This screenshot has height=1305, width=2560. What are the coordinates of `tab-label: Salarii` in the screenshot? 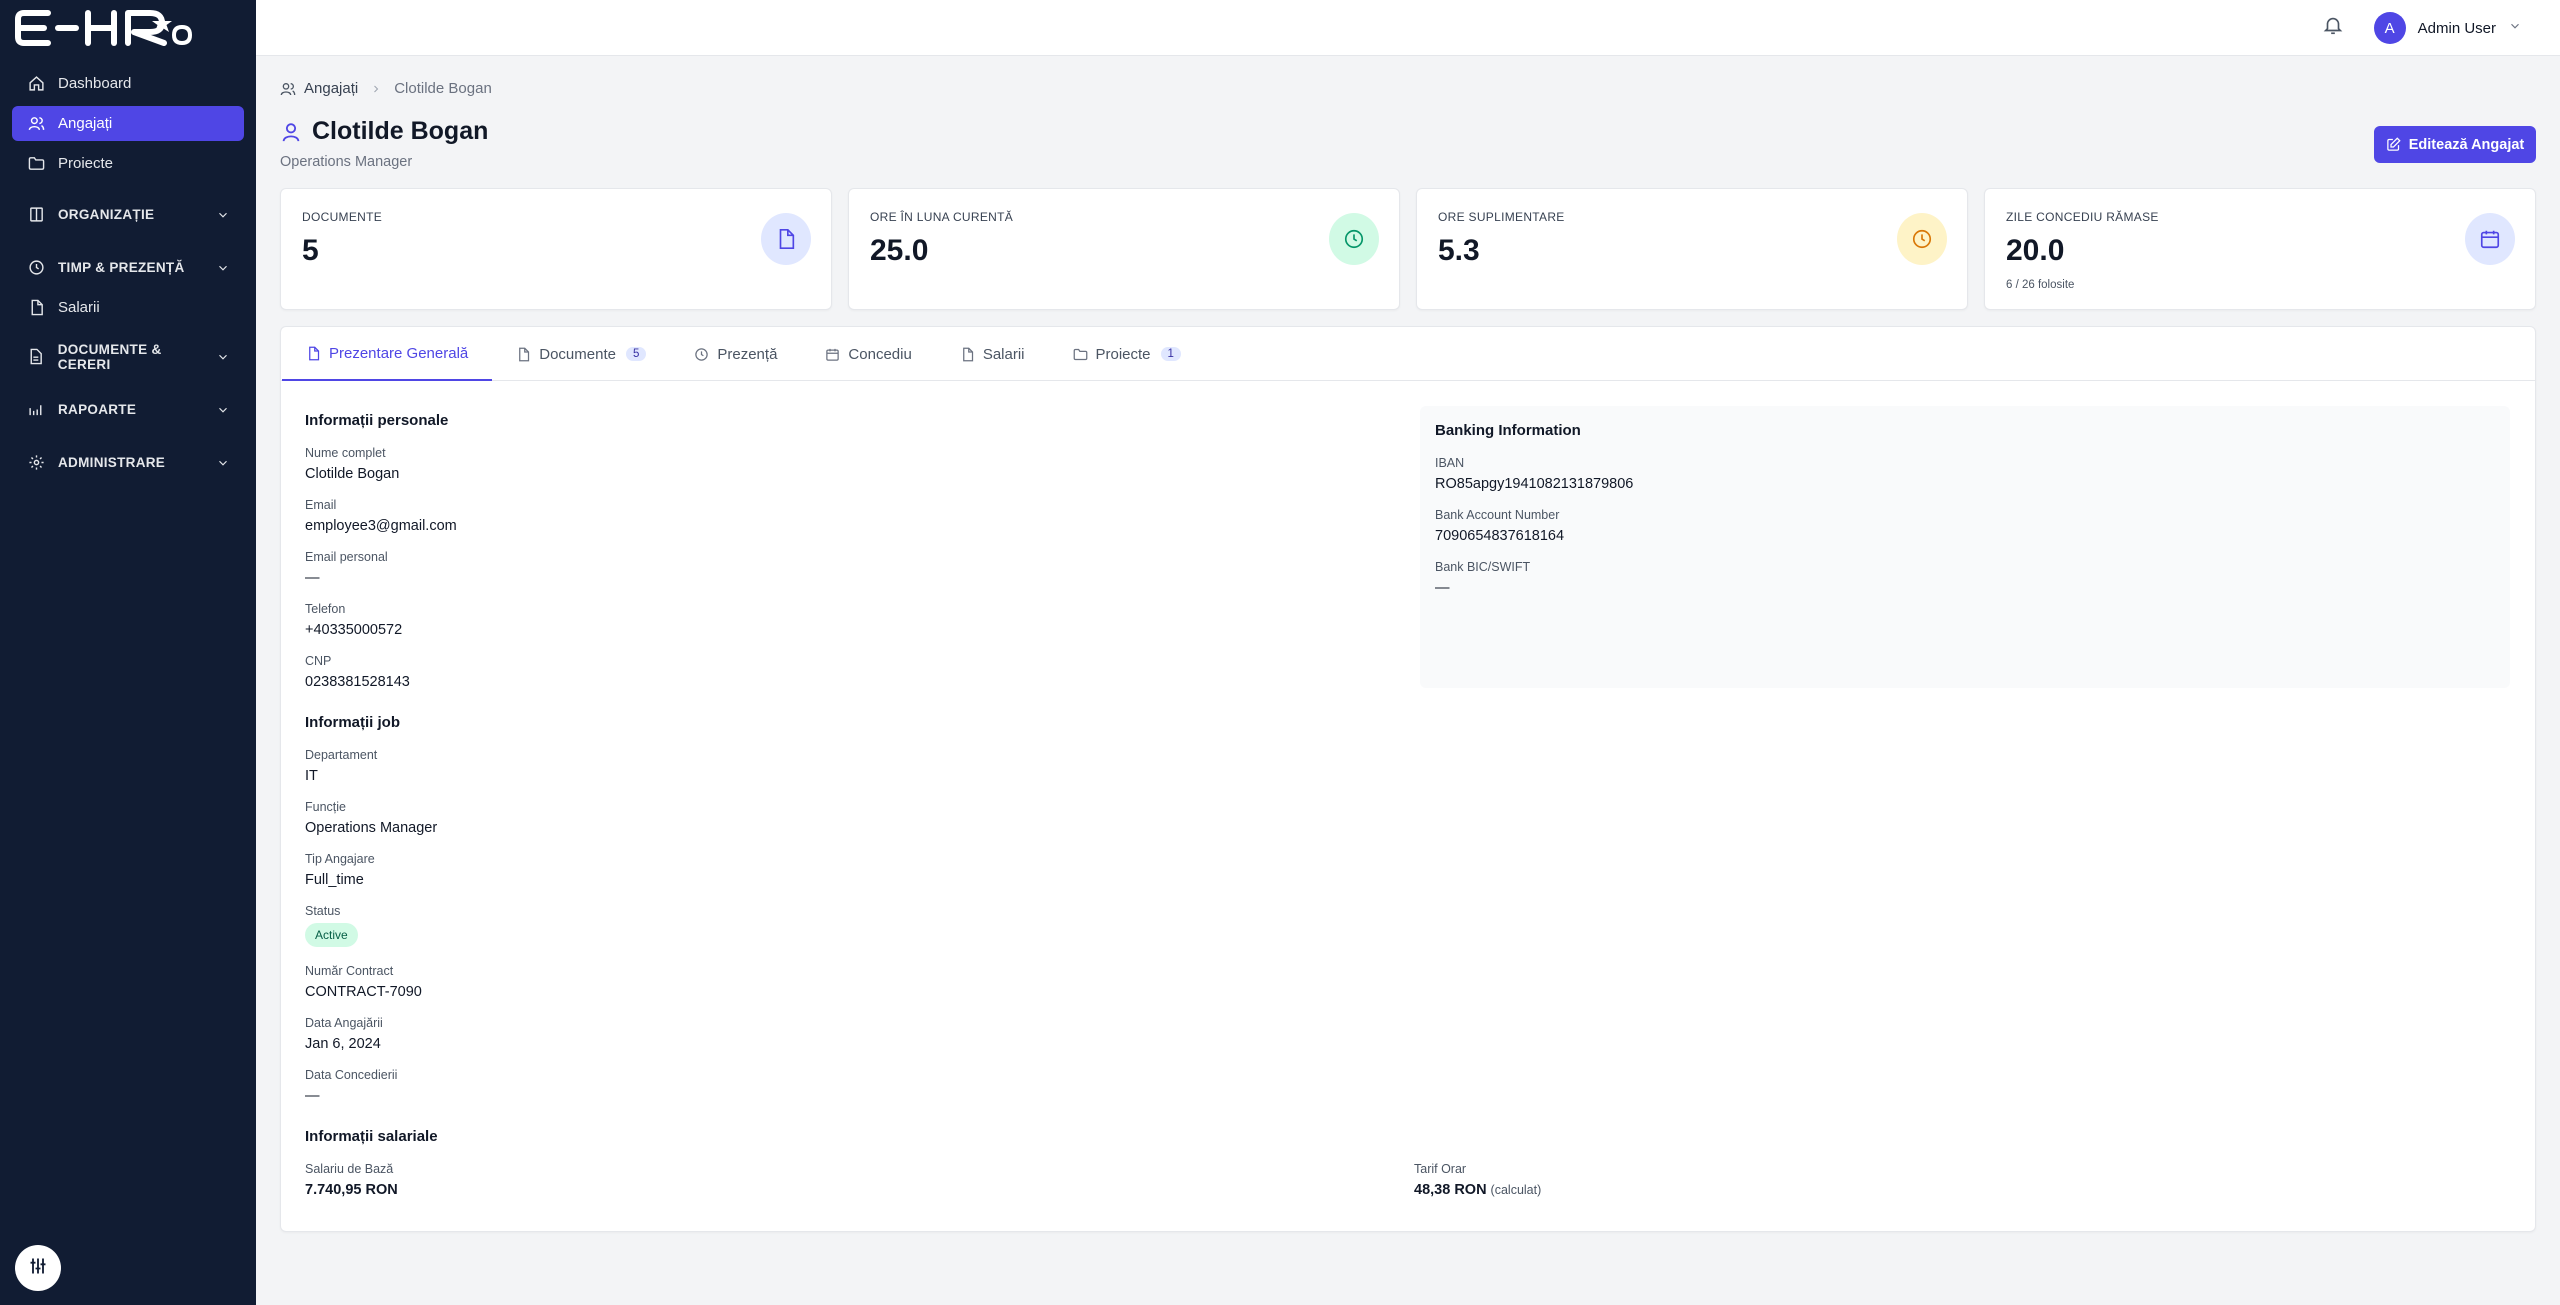 It's located at (1003, 354).